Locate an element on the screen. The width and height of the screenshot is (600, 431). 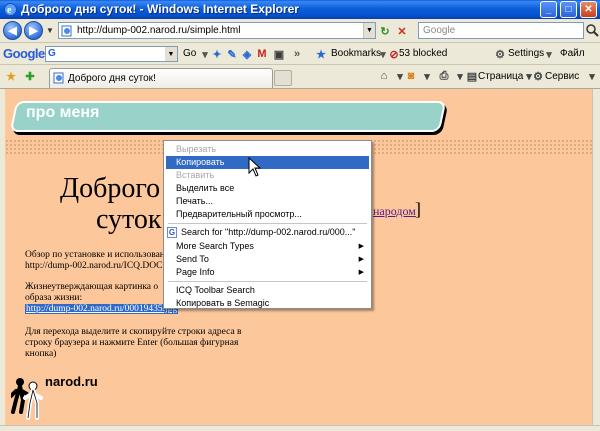
google-search-menu-icon: G is located at coordinates (172, 232).